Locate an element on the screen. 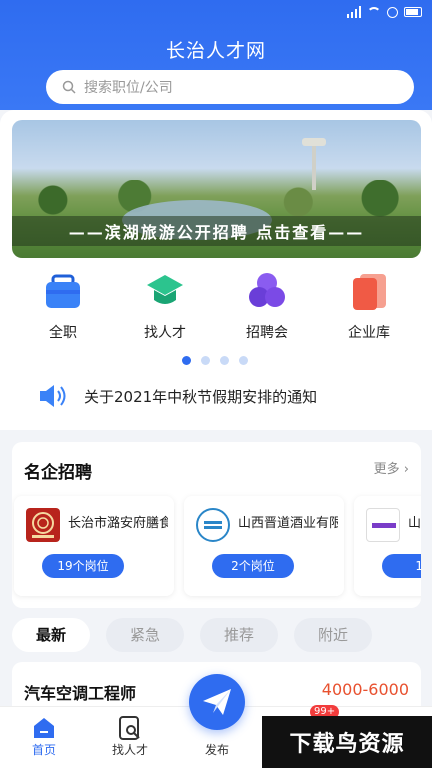 This screenshot has width=432, height=768. tab-label: 首页 is located at coordinates (43, 750).